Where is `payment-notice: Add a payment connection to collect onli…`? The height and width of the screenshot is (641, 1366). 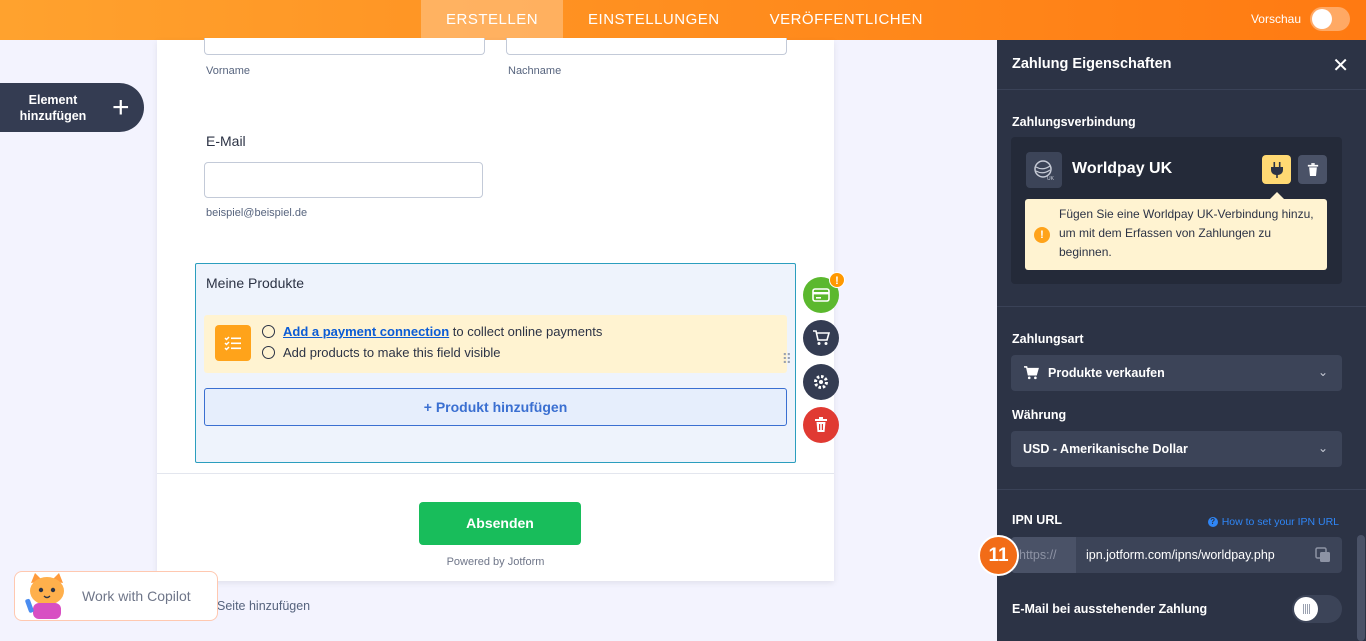 payment-notice: Add a payment connection to collect onli… is located at coordinates (498, 344).